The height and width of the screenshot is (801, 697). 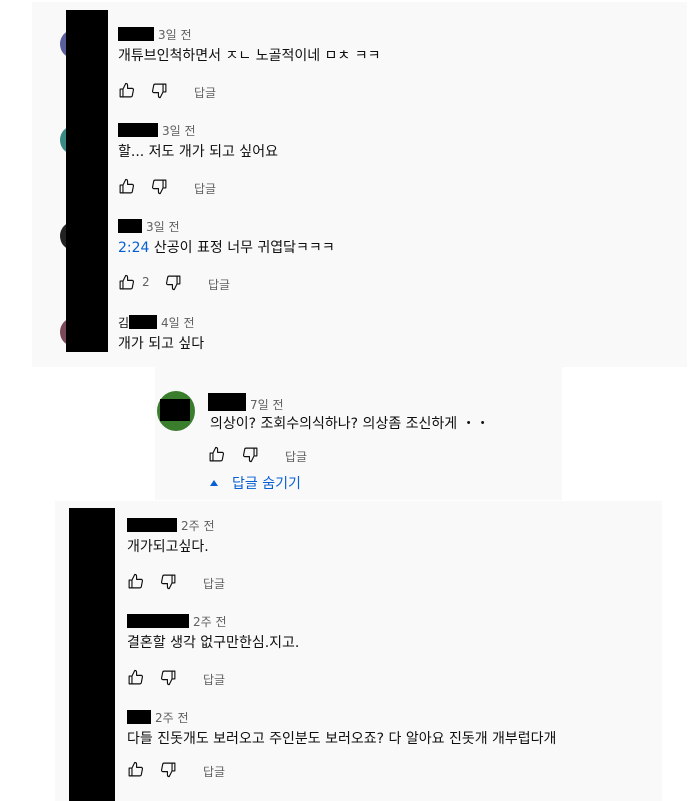 What do you see at coordinates (198, 152) in the screenshot?
I see `comment-text: 할... 저도 개가 되고 싶어요` at bounding box center [198, 152].